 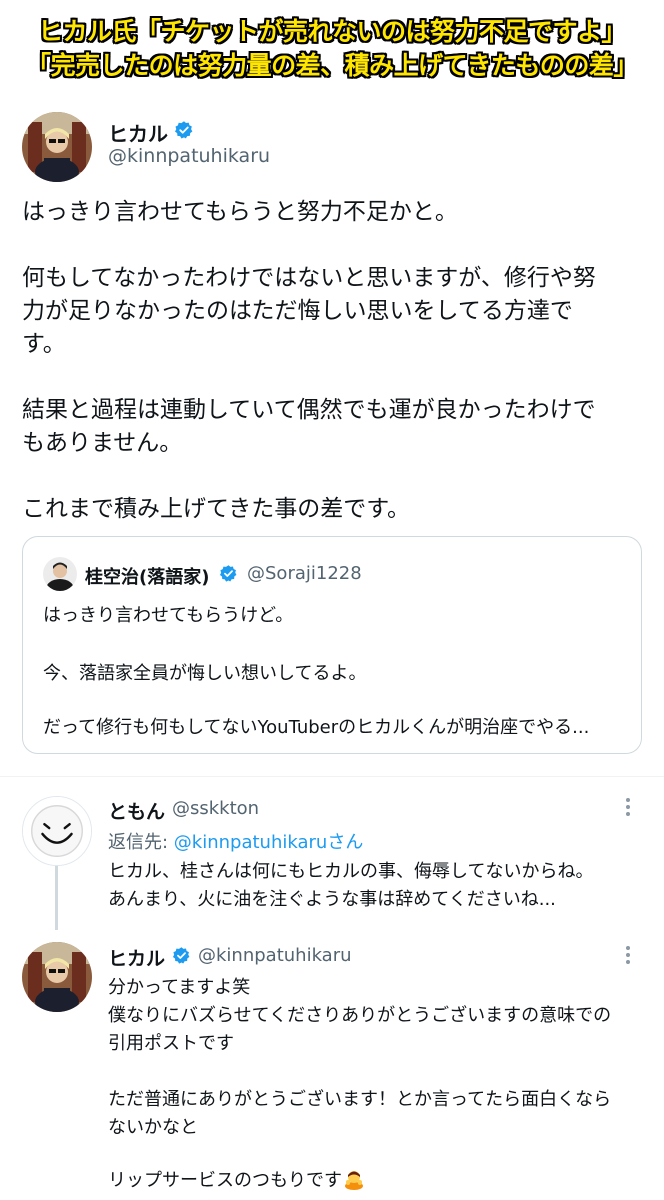 What do you see at coordinates (297, 311) in the screenshot?
I see `tweet-line: 力が足りなかったのはただ悔しい思いをしてる方達で` at bounding box center [297, 311].